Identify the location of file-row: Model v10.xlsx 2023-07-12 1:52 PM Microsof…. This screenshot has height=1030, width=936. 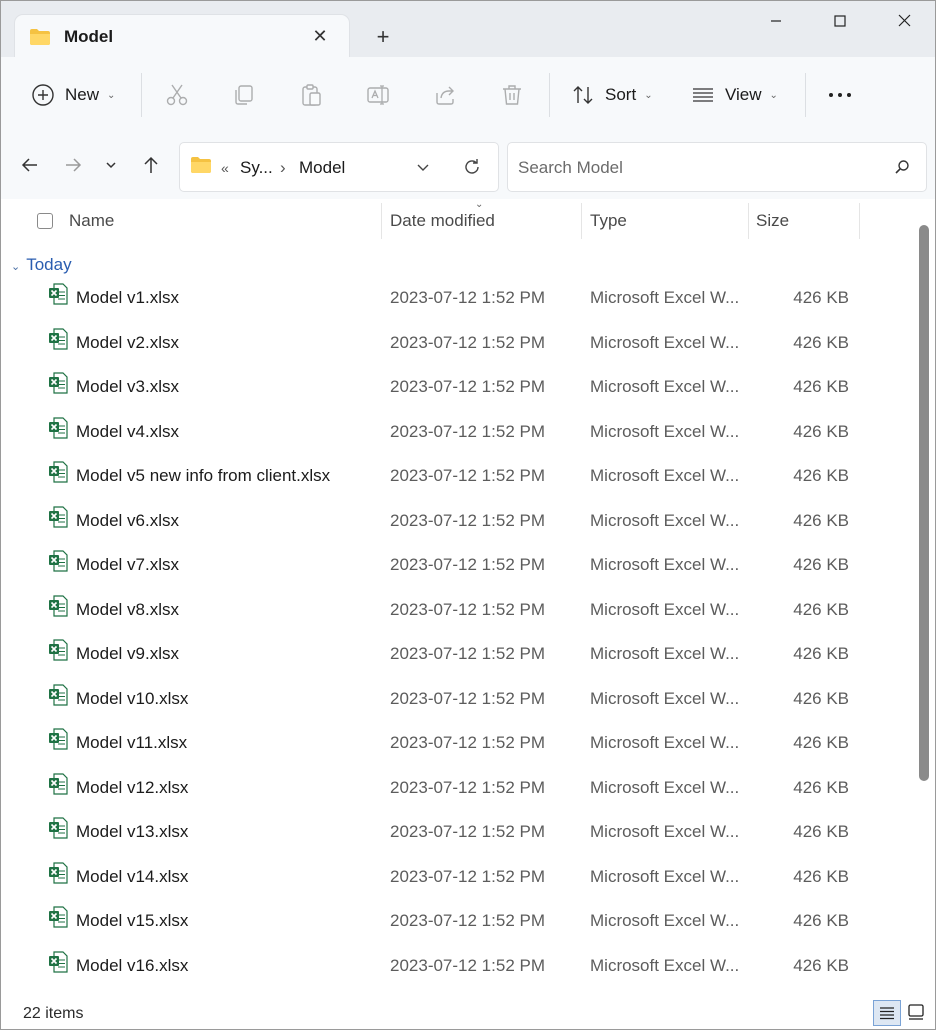
(456, 704).